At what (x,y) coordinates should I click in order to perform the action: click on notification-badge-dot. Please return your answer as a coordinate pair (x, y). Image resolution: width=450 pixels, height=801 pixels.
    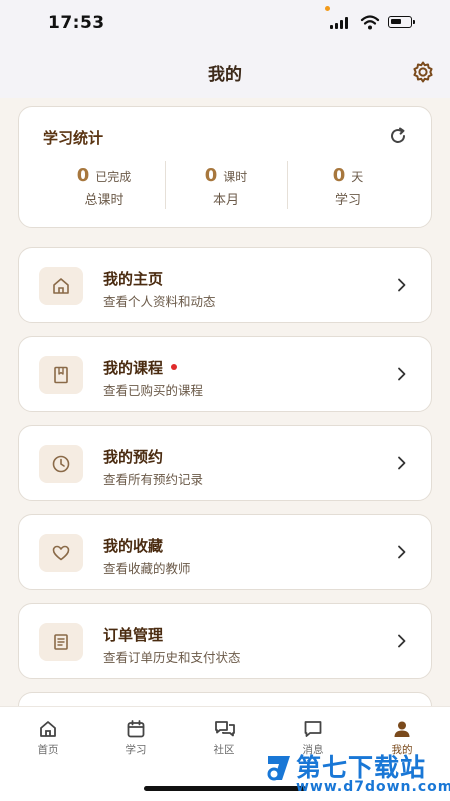
    Looking at the image, I should click on (174, 366).